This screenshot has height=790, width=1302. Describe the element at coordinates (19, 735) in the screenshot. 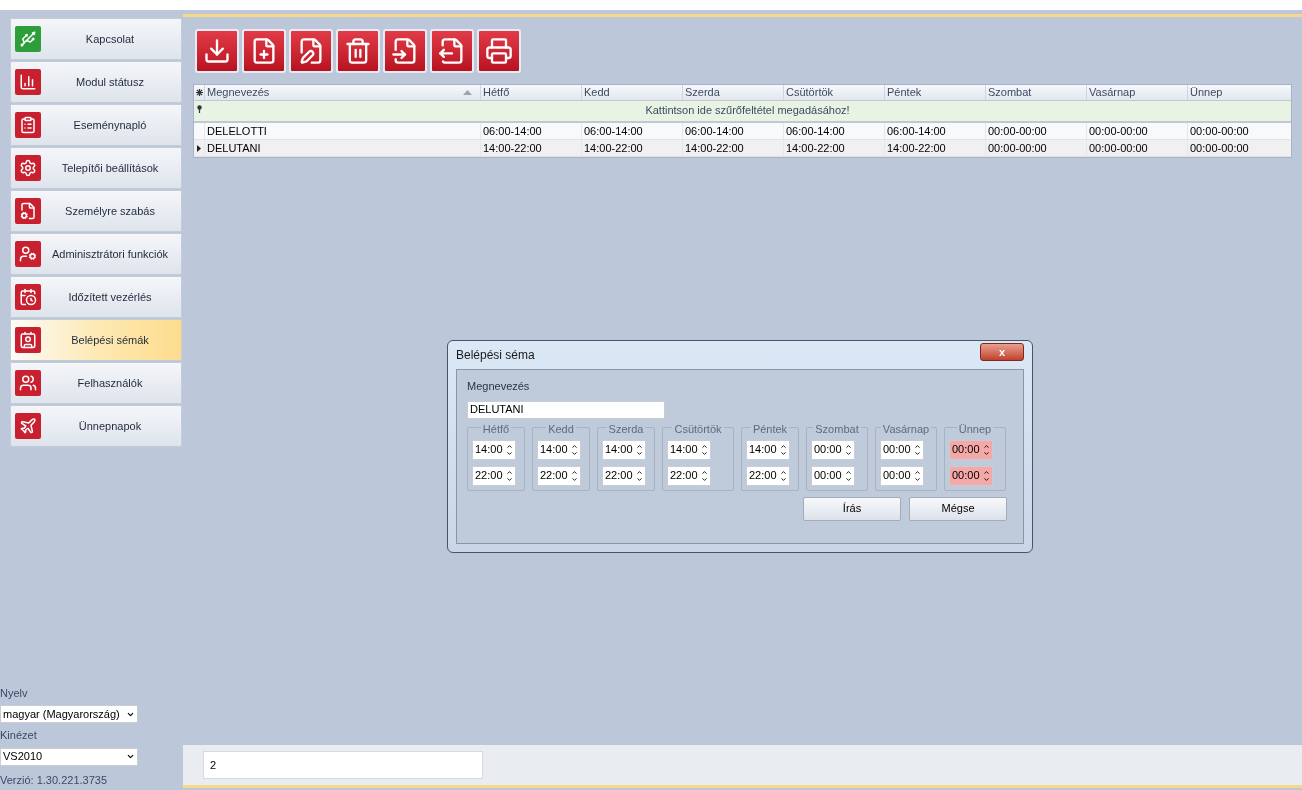

I see `skin-label: Kinézet` at that location.